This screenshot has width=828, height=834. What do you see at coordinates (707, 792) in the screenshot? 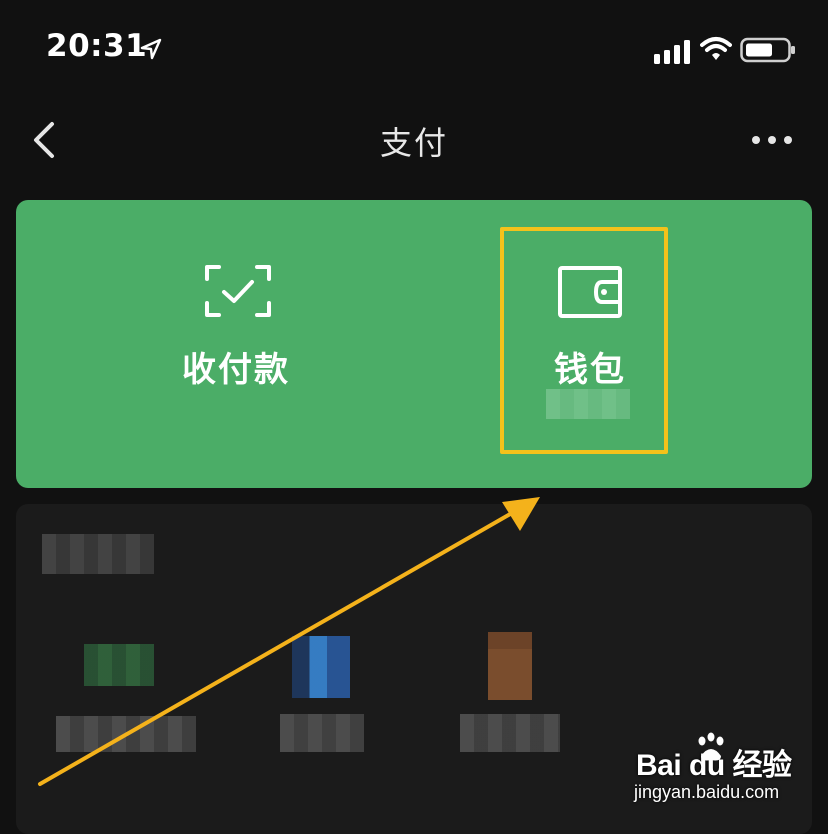
I see `watermark-url: jingyan.baidu.com` at bounding box center [707, 792].